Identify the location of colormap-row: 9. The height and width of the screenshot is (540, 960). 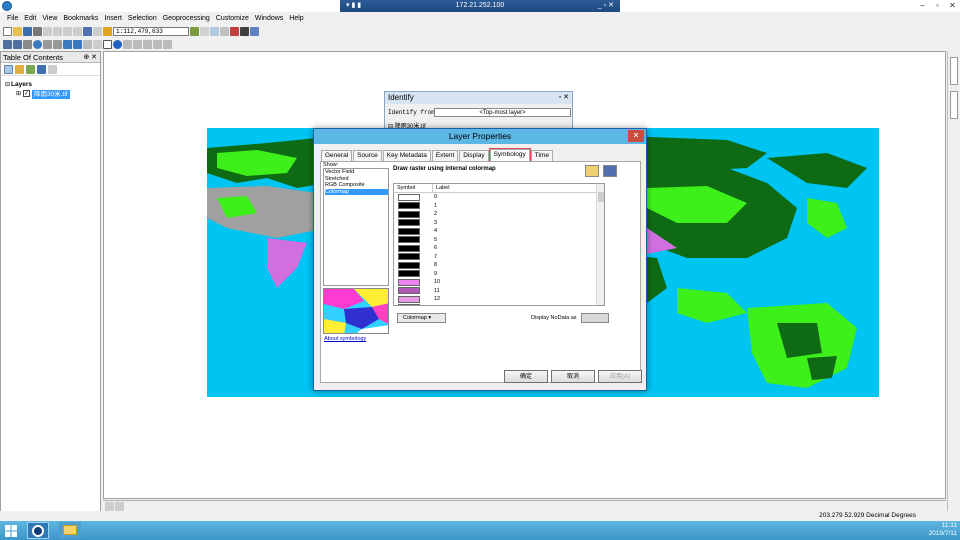
(499, 274).